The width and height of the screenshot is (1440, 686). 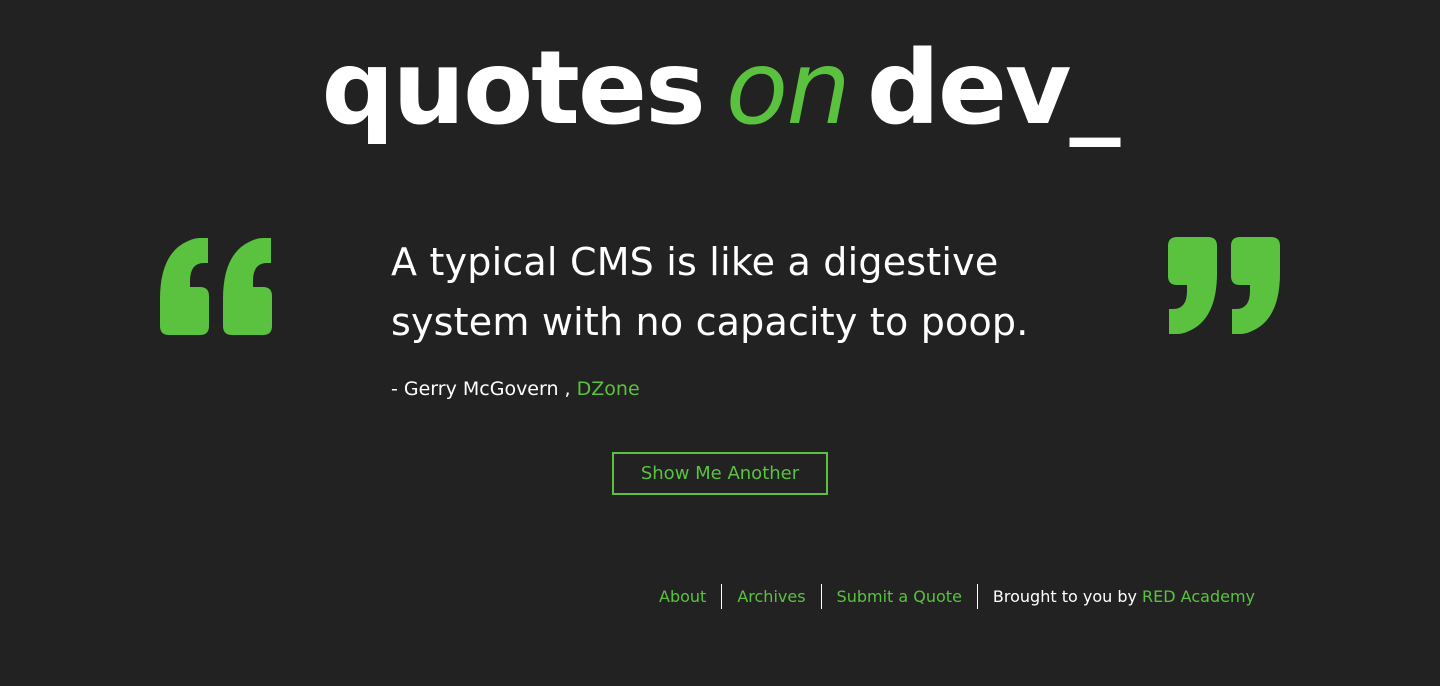 What do you see at coordinates (993, 88) in the screenshot?
I see `logo-word-dev: dev_` at bounding box center [993, 88].